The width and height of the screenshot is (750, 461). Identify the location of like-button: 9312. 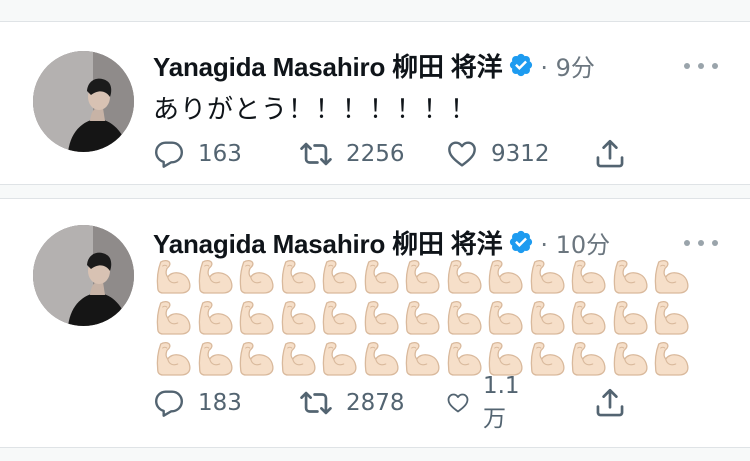
(498, 154).